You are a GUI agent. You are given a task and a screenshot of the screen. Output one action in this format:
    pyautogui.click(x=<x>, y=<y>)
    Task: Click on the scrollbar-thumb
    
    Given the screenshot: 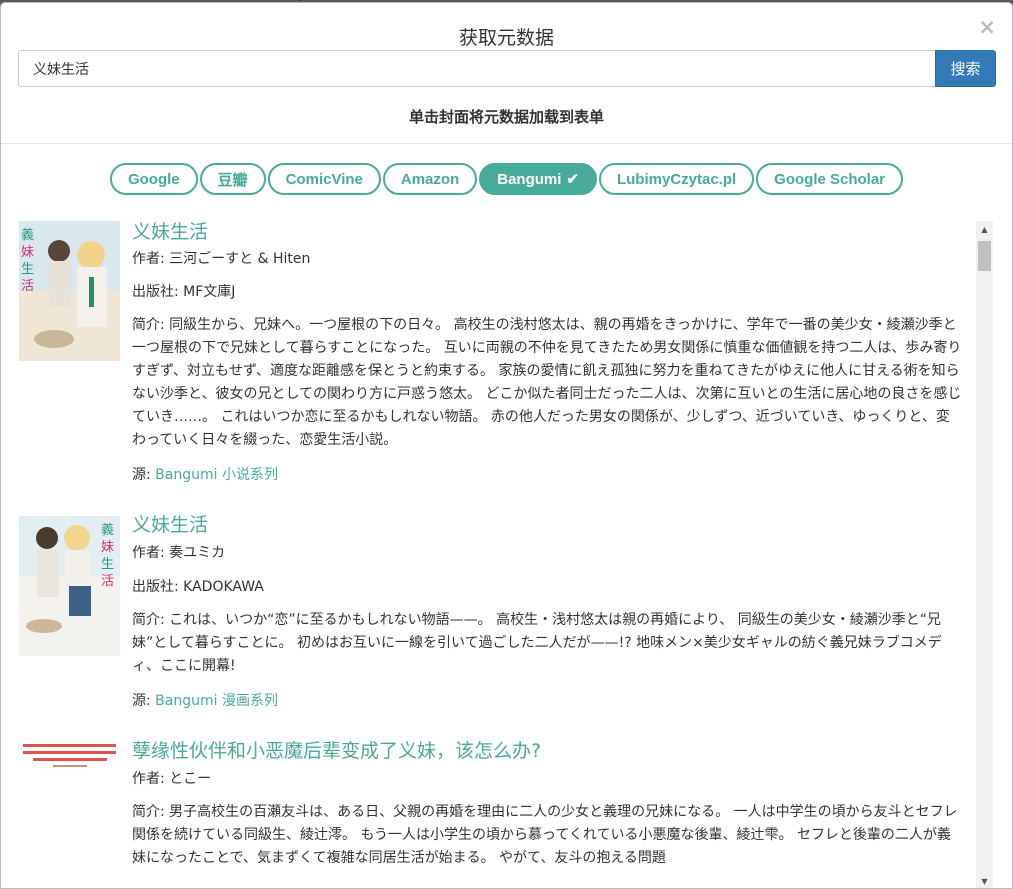 What is the action you would take?
    pyautogui.click(x=984, y=256)
    